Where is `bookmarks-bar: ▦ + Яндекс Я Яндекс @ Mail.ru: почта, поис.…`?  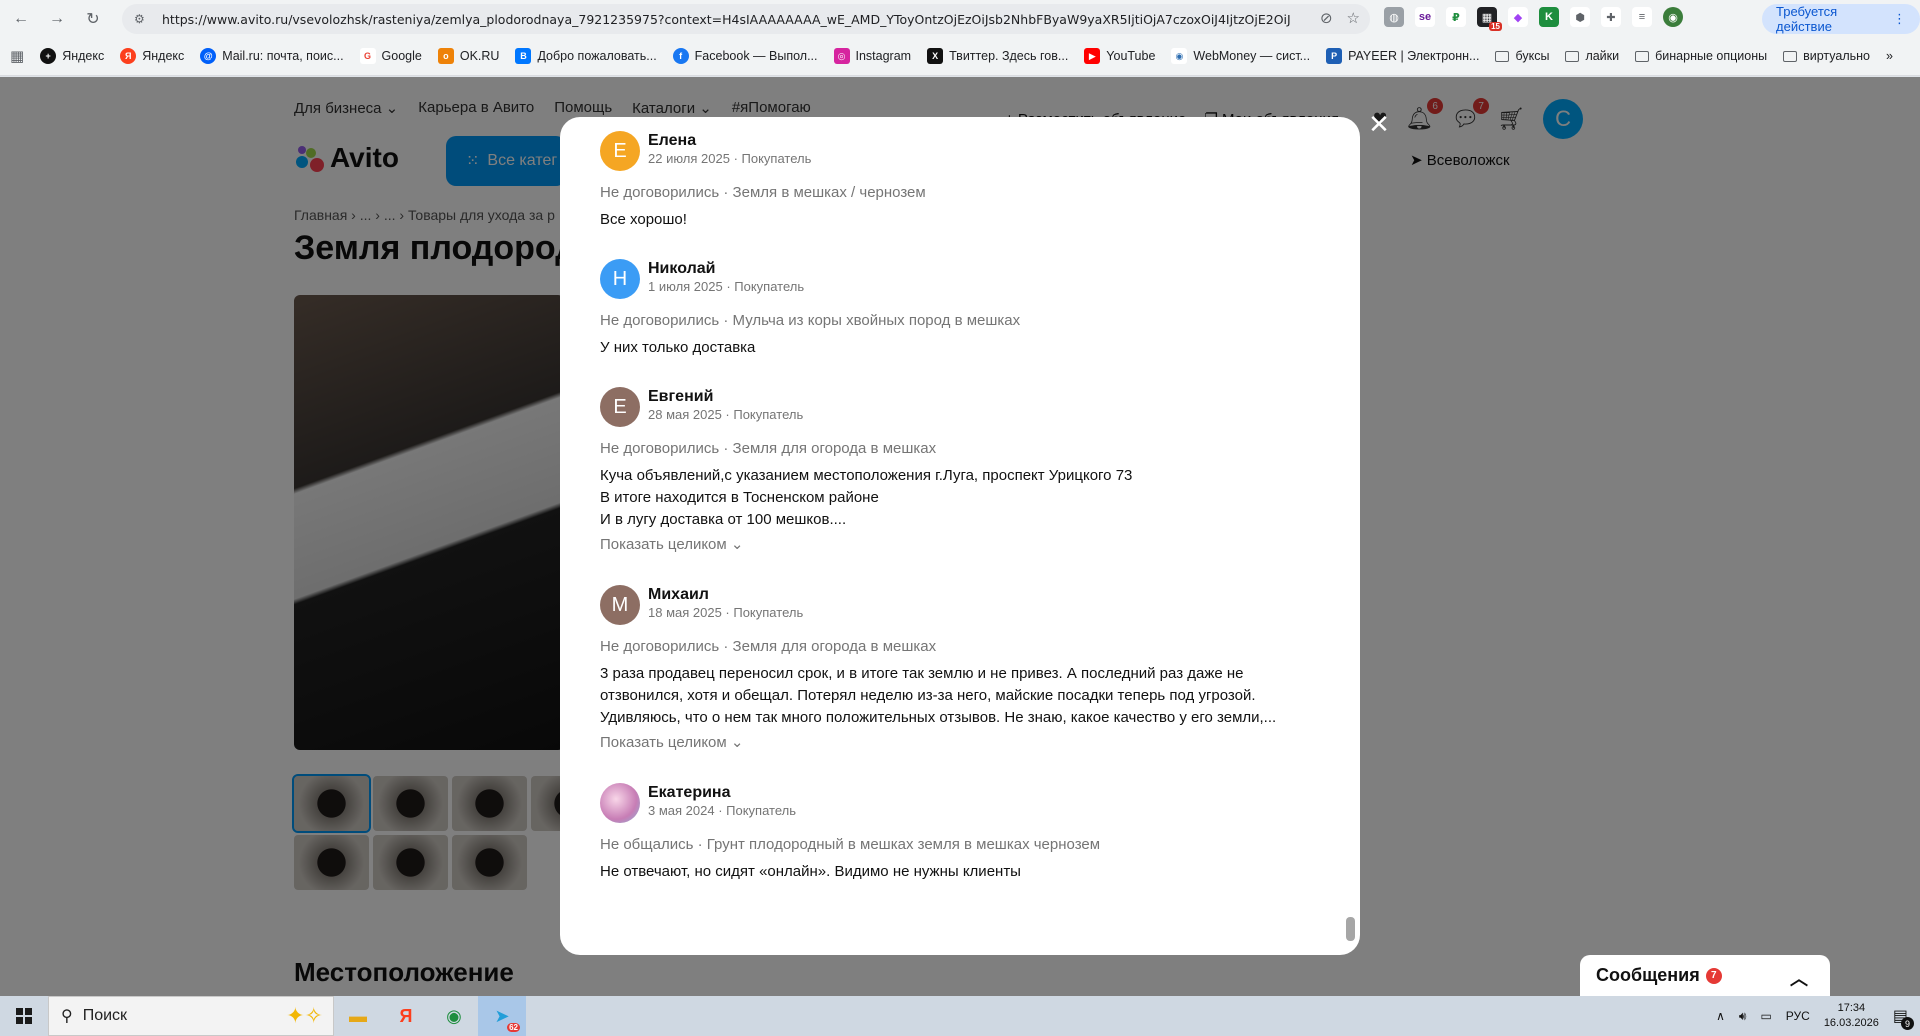 bookmarks-bar: ▦ + Яндекс Я Яндекс @ Mail.ru: почта, поис.… is located at coordinates (960, 56).